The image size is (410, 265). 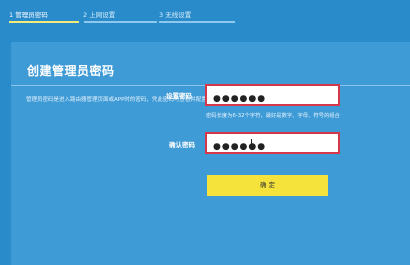 I want to click on panel-title: 创建管理员密码, so click(x=71, y=71).